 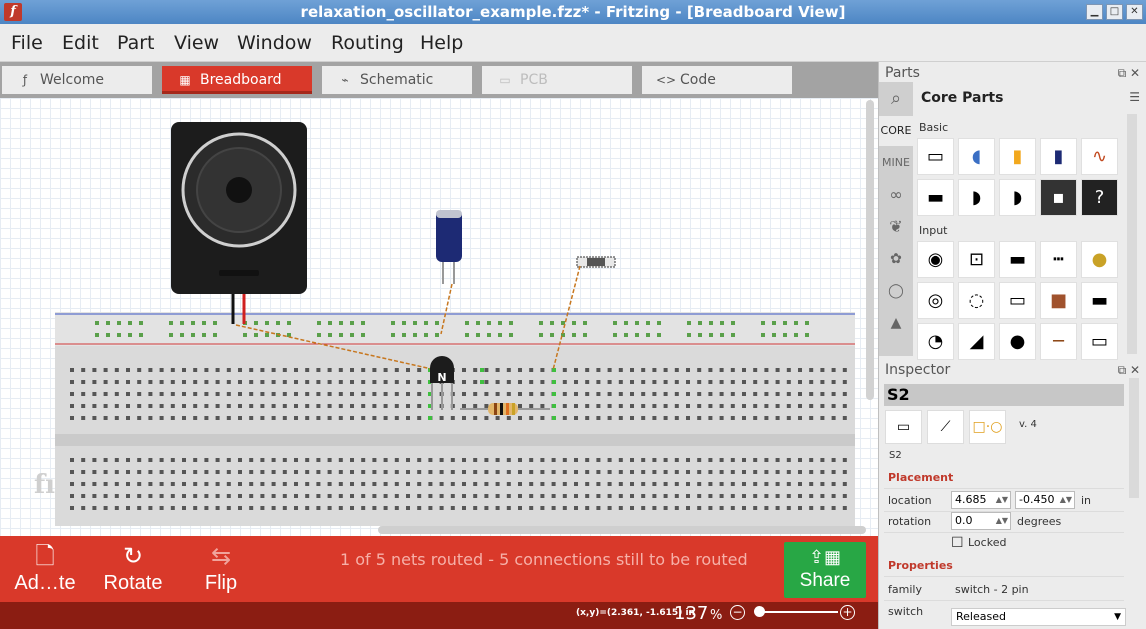 I want to click on zoom-out-button: −, so click(x=737, y=612).